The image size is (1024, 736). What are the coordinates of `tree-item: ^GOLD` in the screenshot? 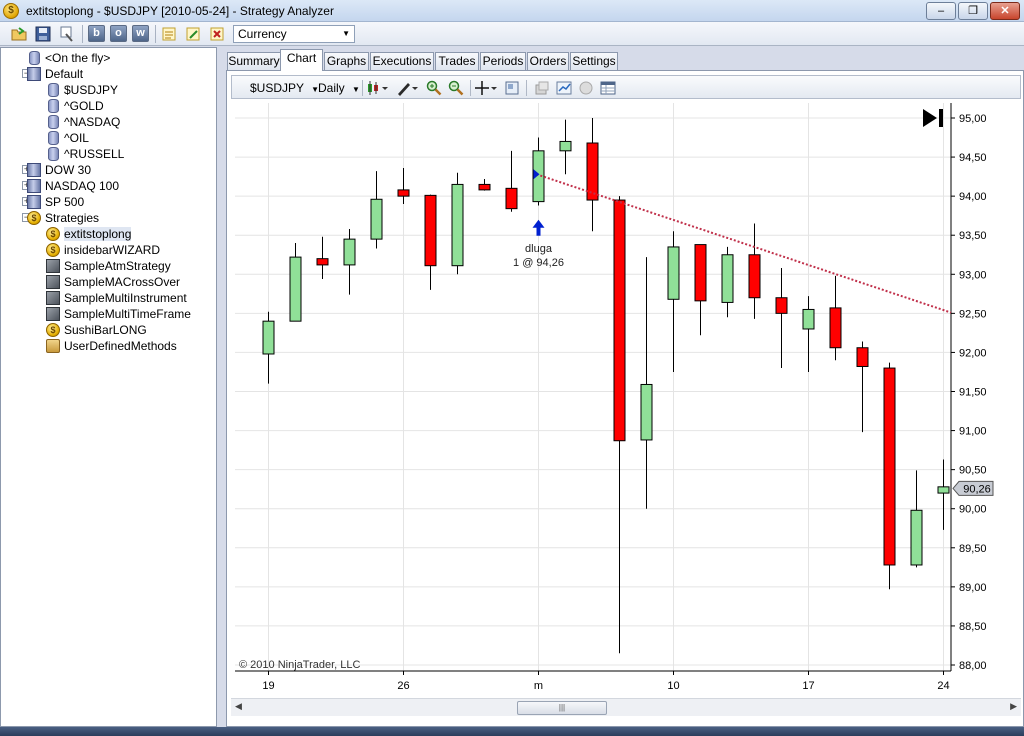 It's located at (76, 106).